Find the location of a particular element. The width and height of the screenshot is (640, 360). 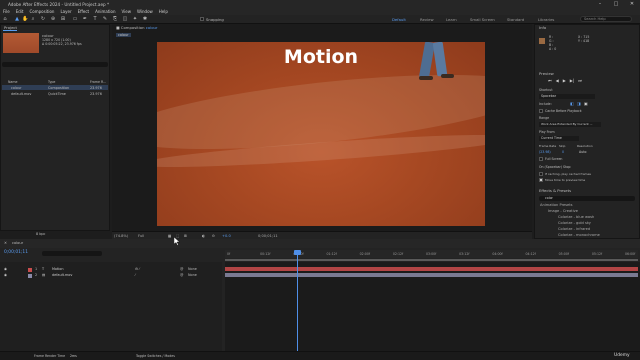

puppet-tool-icon: ✱ is located at coordinates (145, 19).